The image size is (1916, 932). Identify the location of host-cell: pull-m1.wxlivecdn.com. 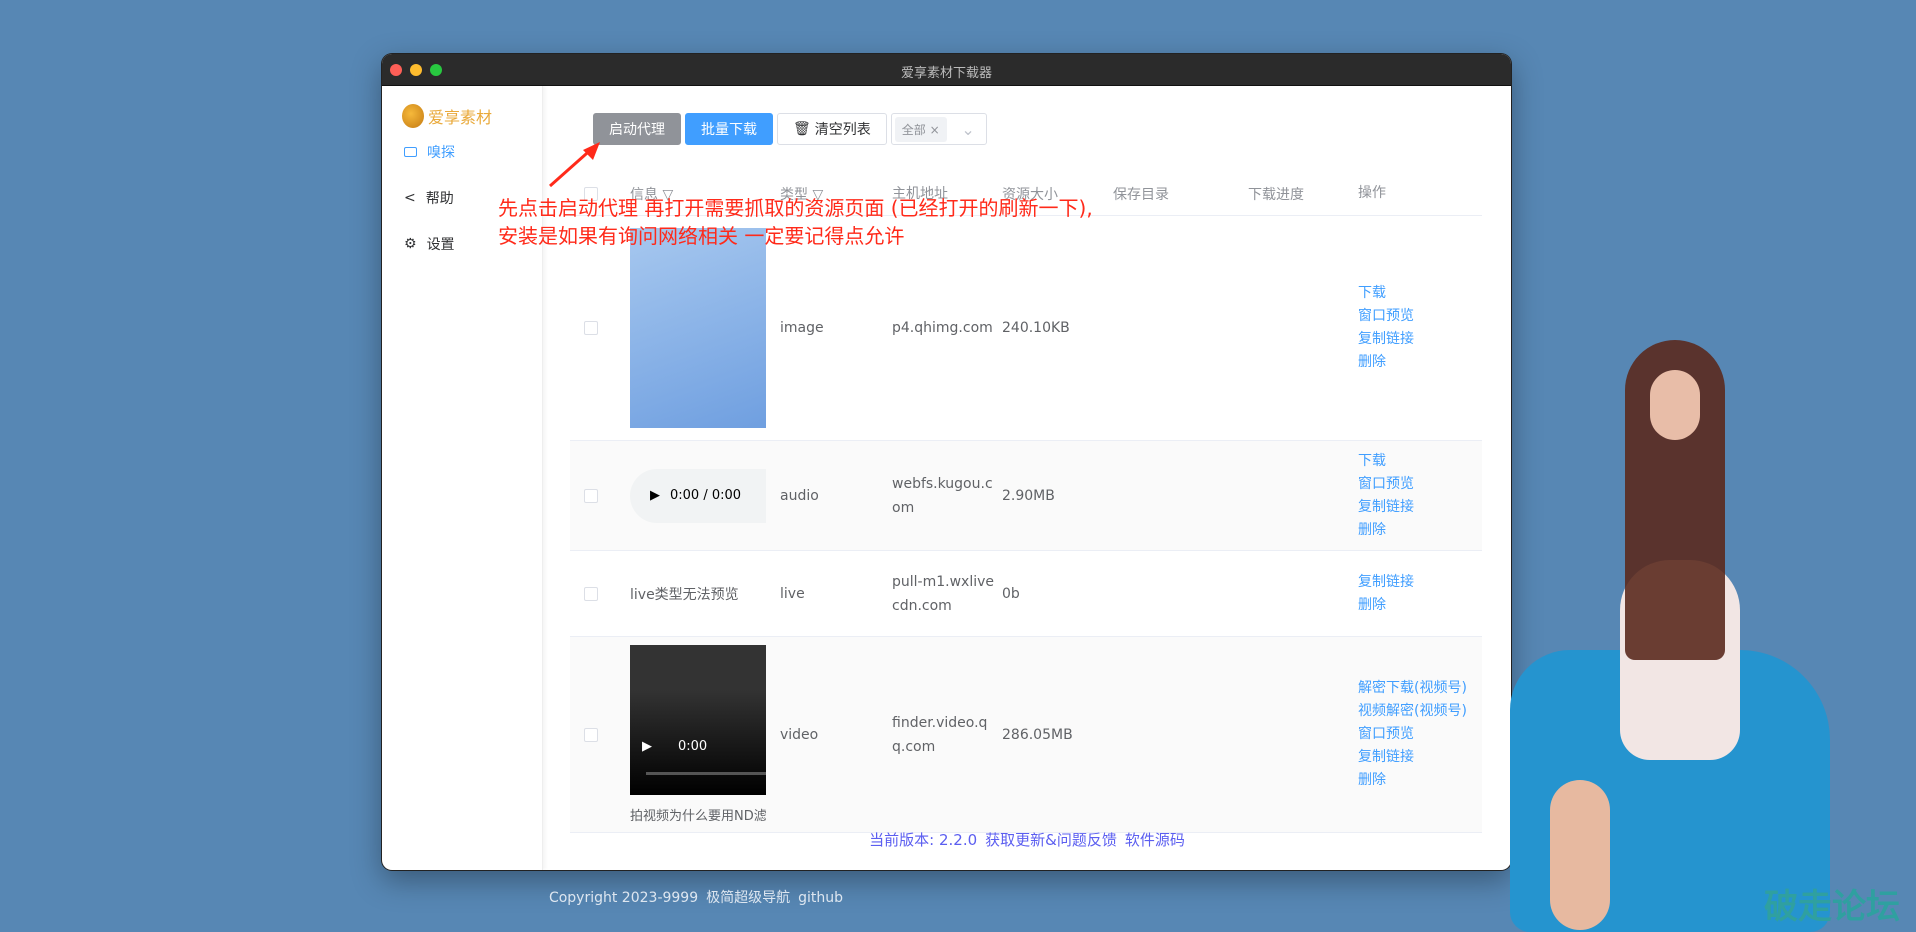
(943, 593).